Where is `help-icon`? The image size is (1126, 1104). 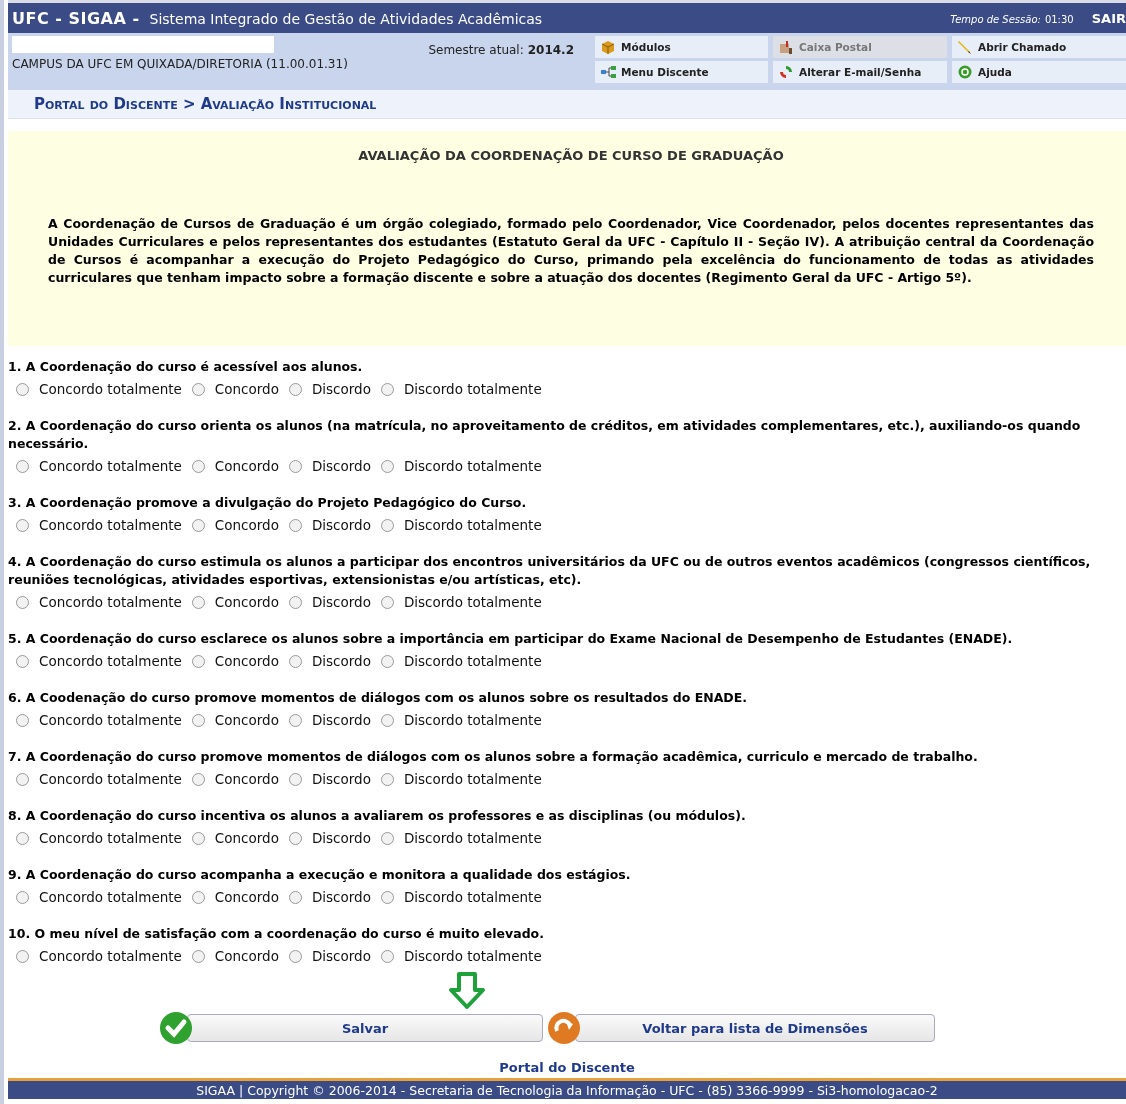
help-icon is located at coordinates (965, 72).